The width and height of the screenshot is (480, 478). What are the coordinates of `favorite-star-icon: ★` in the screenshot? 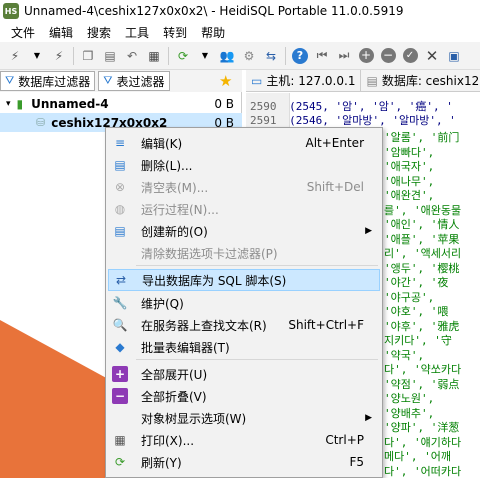 It's located at (225, 81).